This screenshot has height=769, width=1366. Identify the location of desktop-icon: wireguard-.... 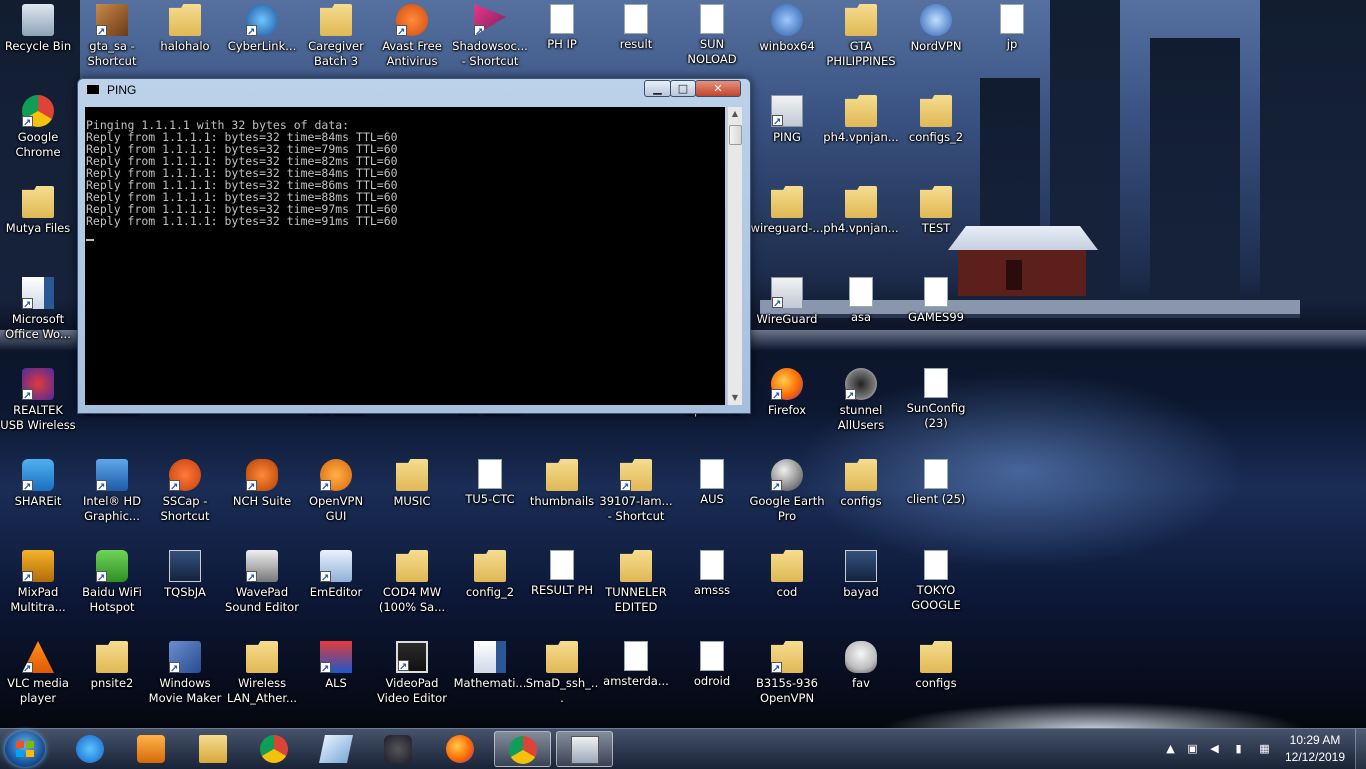
(787, 224).